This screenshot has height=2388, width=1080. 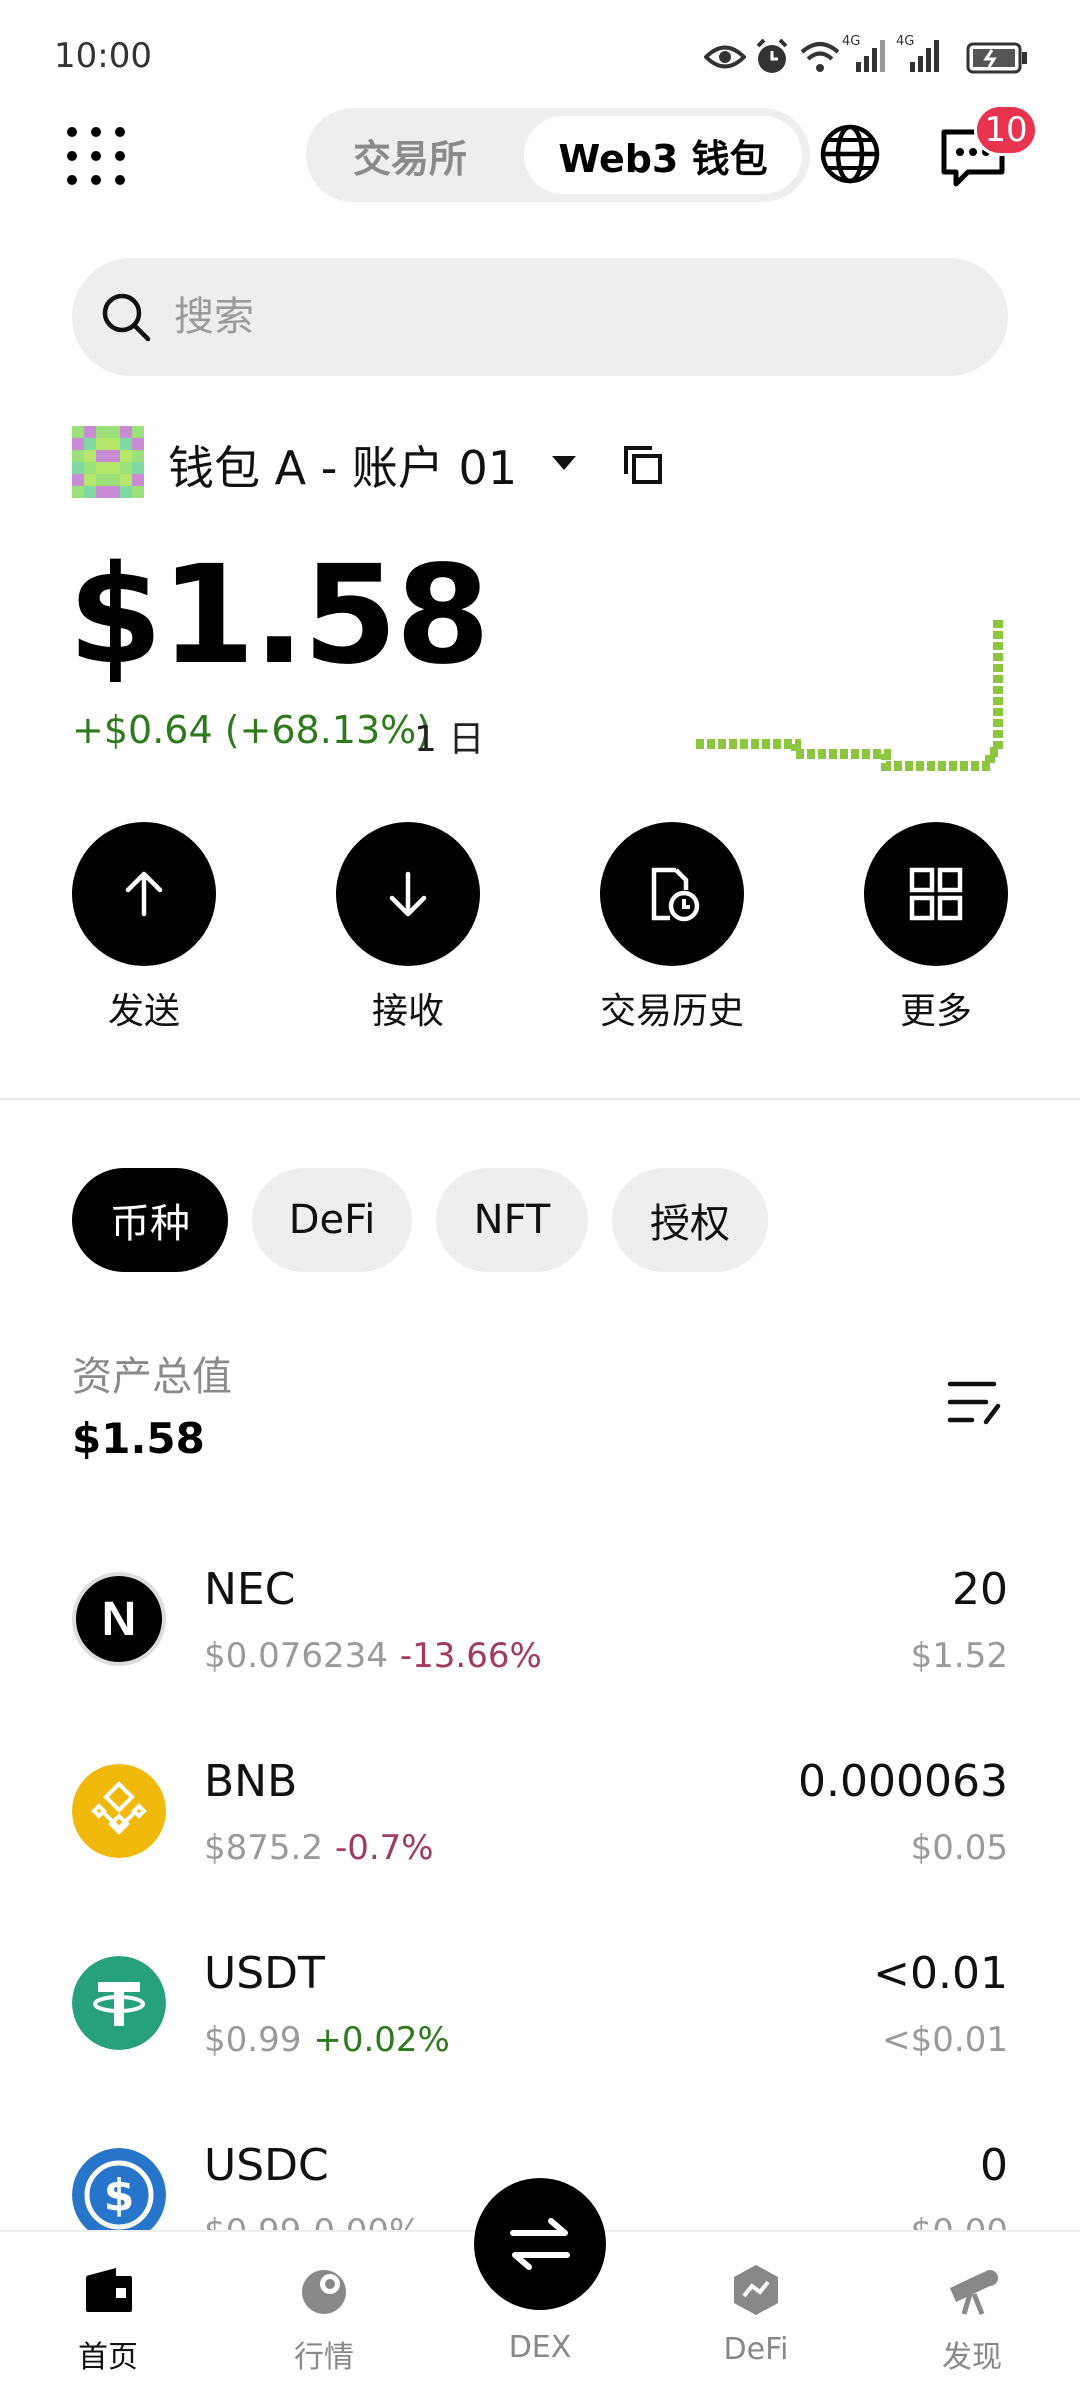 I want to click on battery-icon, so click(x=996, y=58).